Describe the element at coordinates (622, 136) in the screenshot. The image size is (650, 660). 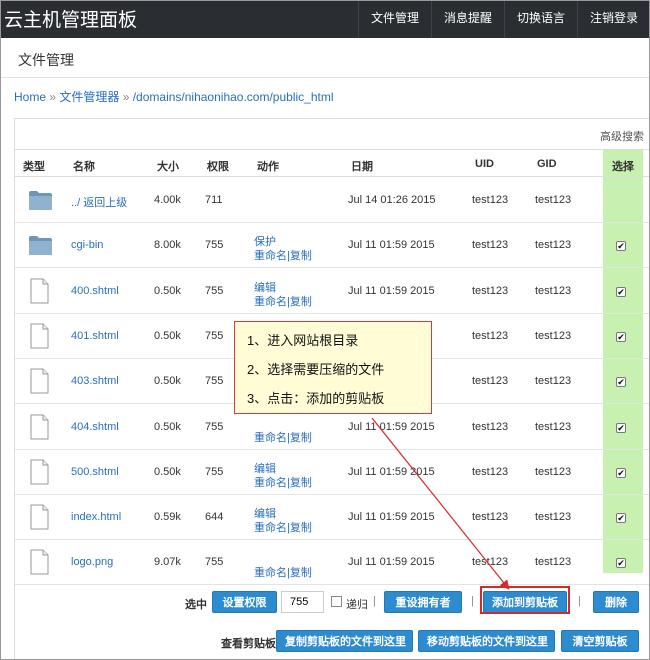
I see `advanced-search-link: 高级搜索` at that location.